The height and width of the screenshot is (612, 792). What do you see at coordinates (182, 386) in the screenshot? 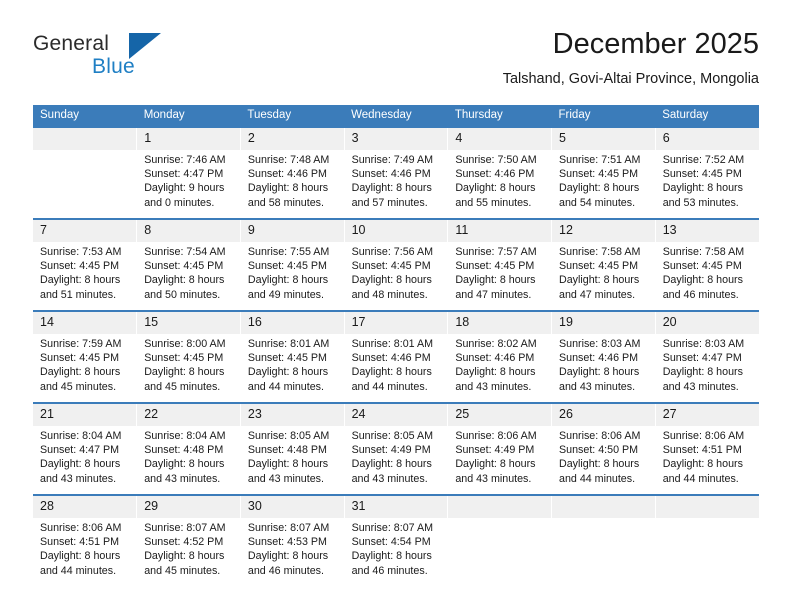
I see `daylight-duration-line2: and 45 minutes.` at bounding box center [182, 386].